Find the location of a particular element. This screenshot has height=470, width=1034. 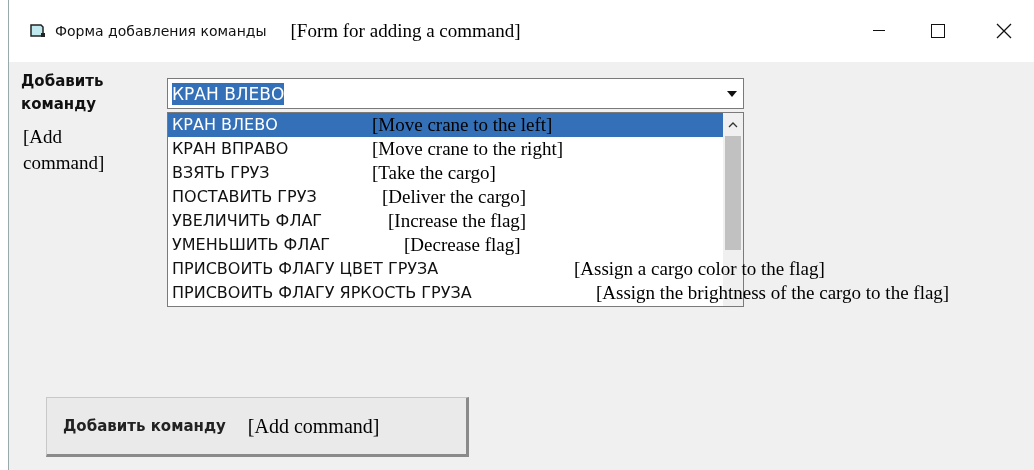

translation-note: [Move crane to the left] is located at coordinates (462, 124).